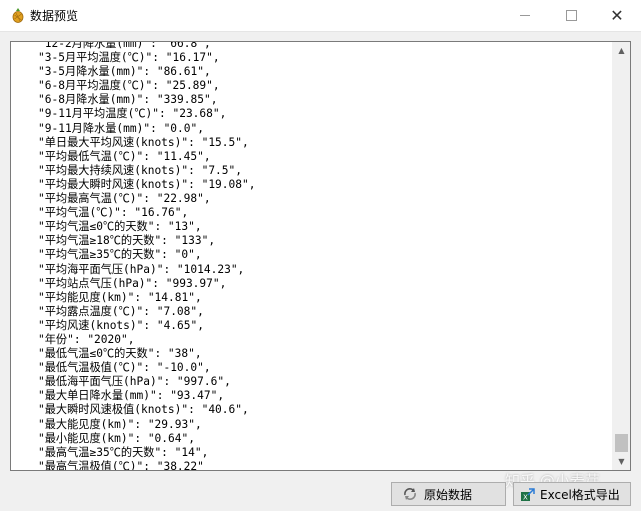 The width and height of the screenshot is (641, 511). What do you see at coordinates (132, 283) in the screenshot?
I see `json-line: "平均站点气压(hPa)": "993.97",` at bounding box center [132, 283].